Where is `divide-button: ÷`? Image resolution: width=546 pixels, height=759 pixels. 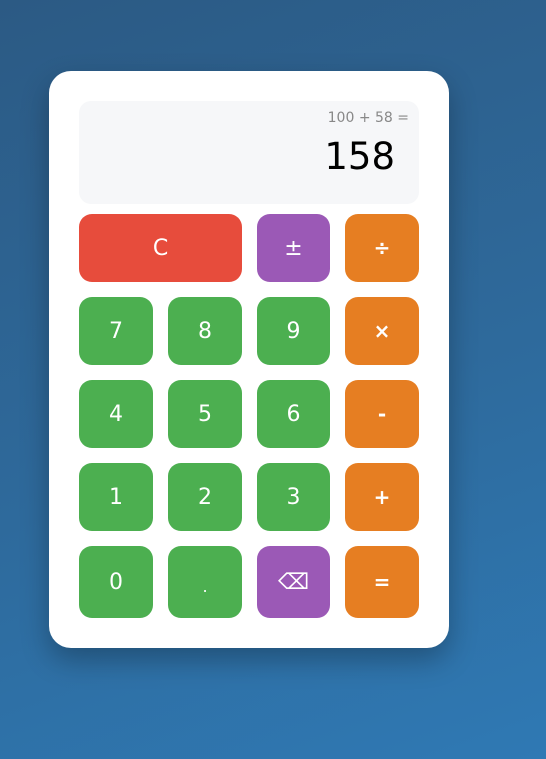
divide-button: ÷ is located at coordinates (382, 248).